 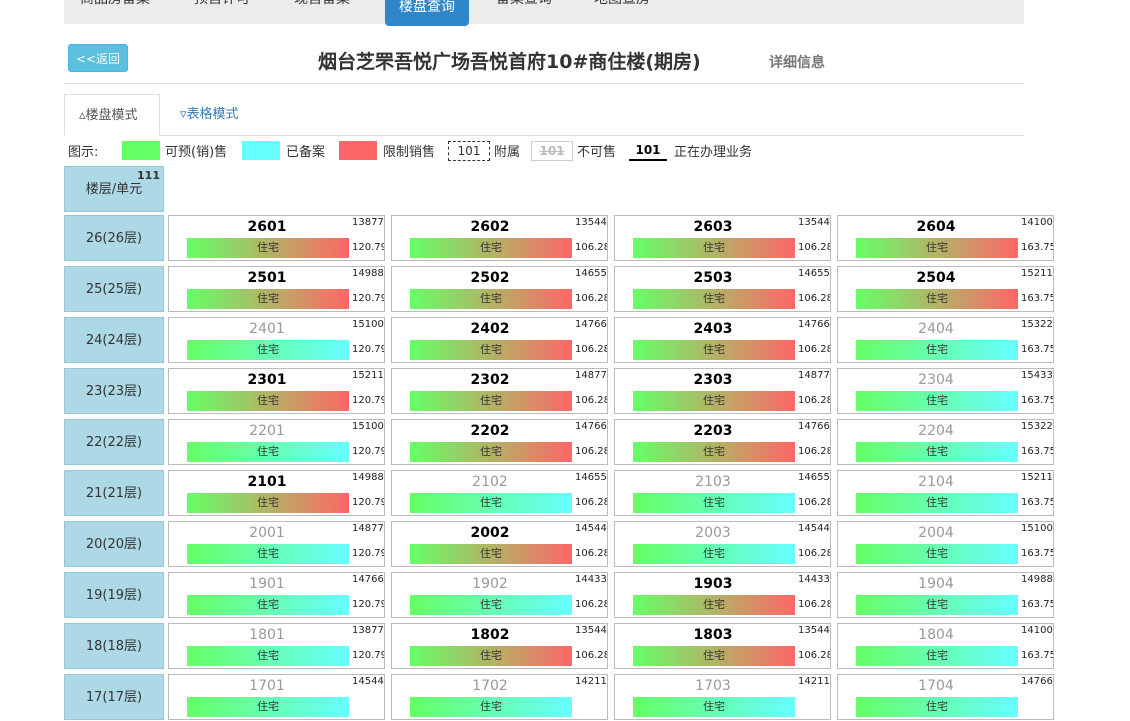 I want to click on unit-cell: 2501 14988.89 住宅 120.79, so click(x=276, y=289).